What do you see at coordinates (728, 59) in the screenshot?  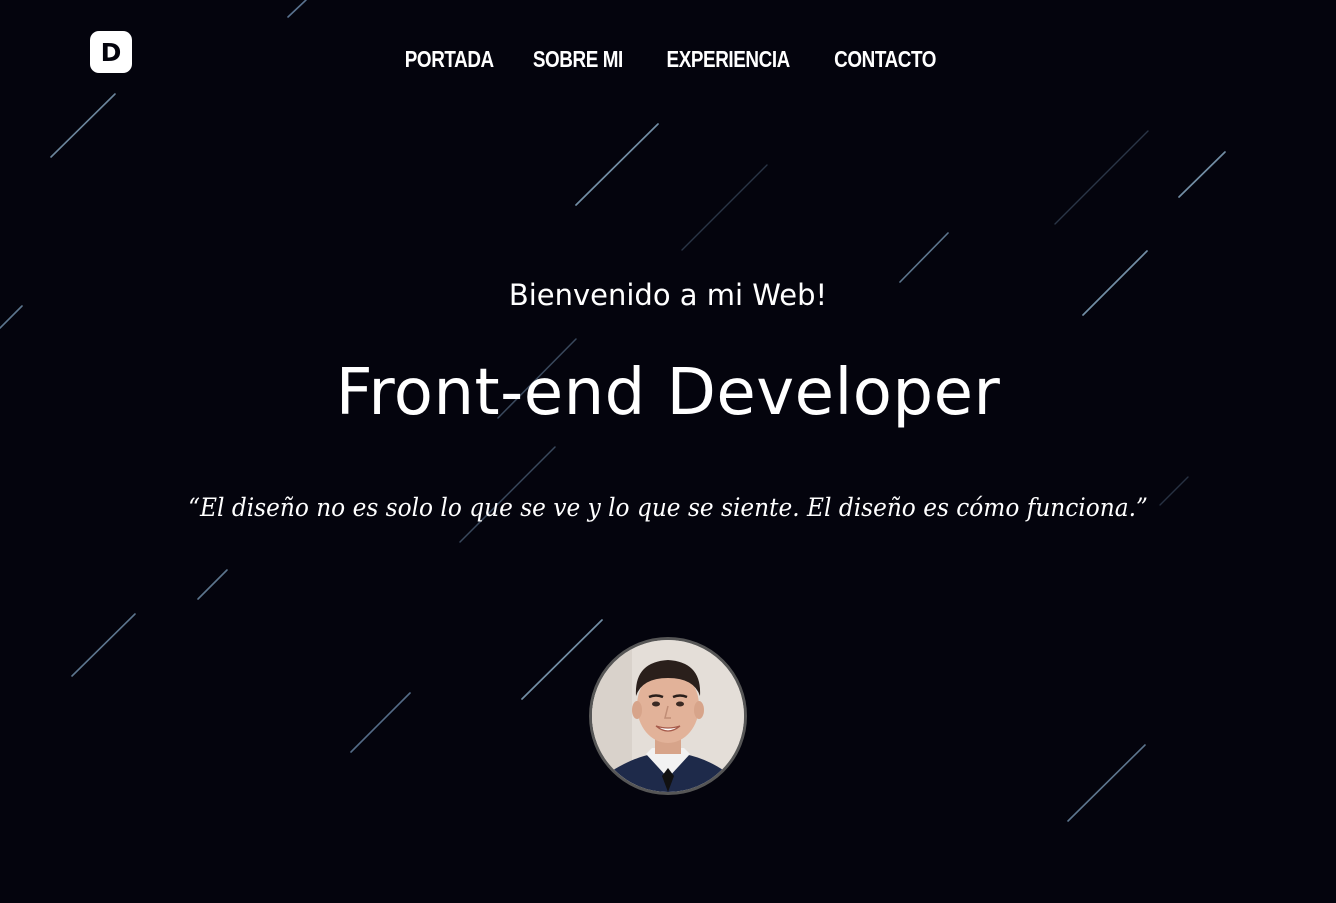 I see `nav-link-experiencia: EXPERIENCIA` at bounding box center [728, 59].